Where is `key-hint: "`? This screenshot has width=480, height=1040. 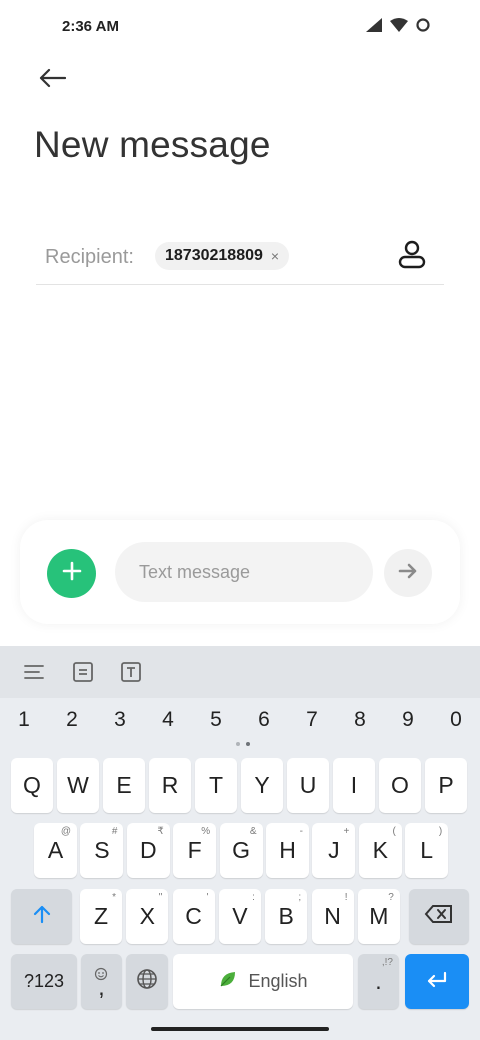 key-hint: " is located at coordinates (160, 897).